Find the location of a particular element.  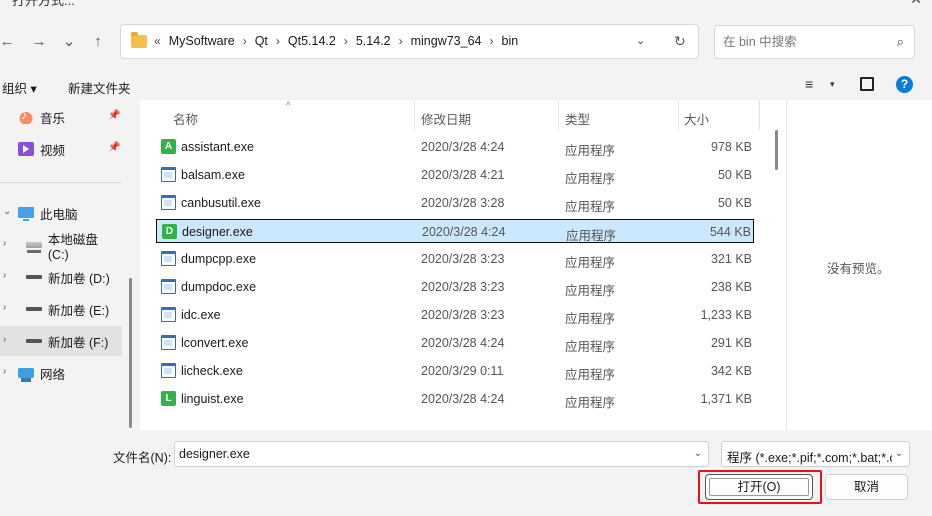

sidebar-item-network: › 网络 is located at coordinates (61, 373).